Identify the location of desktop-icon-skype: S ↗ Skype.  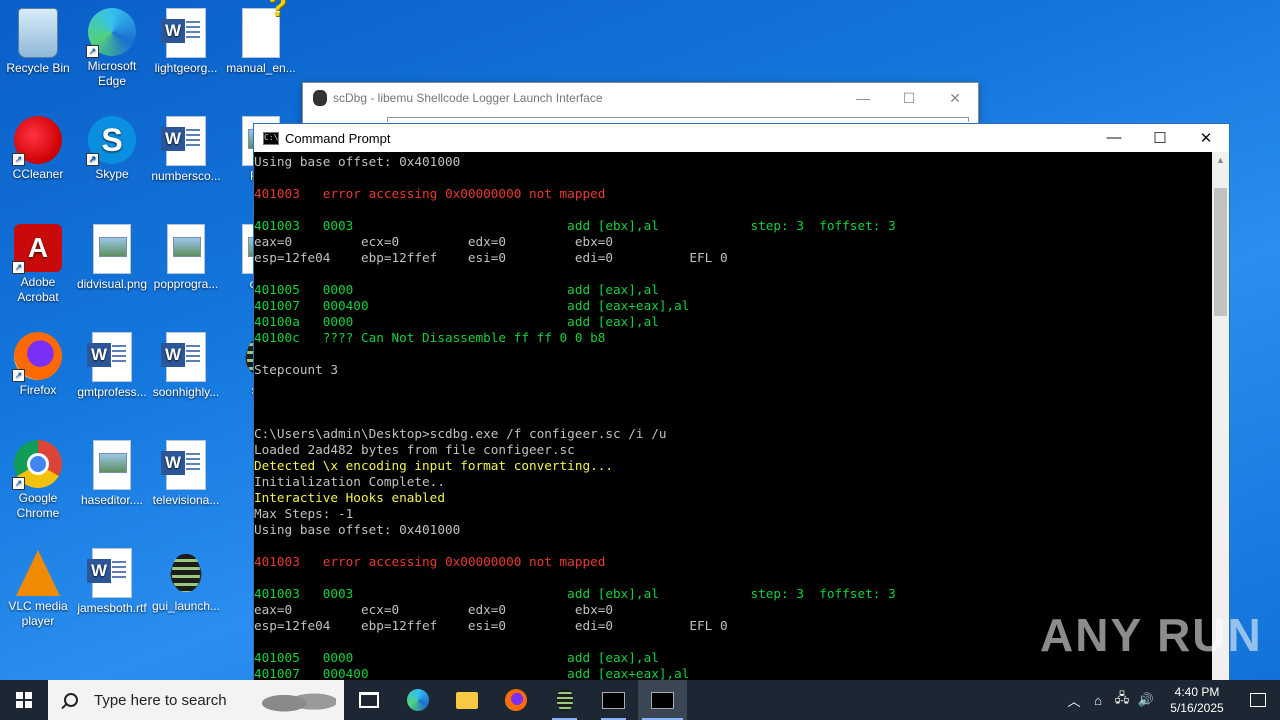
(112, 149).